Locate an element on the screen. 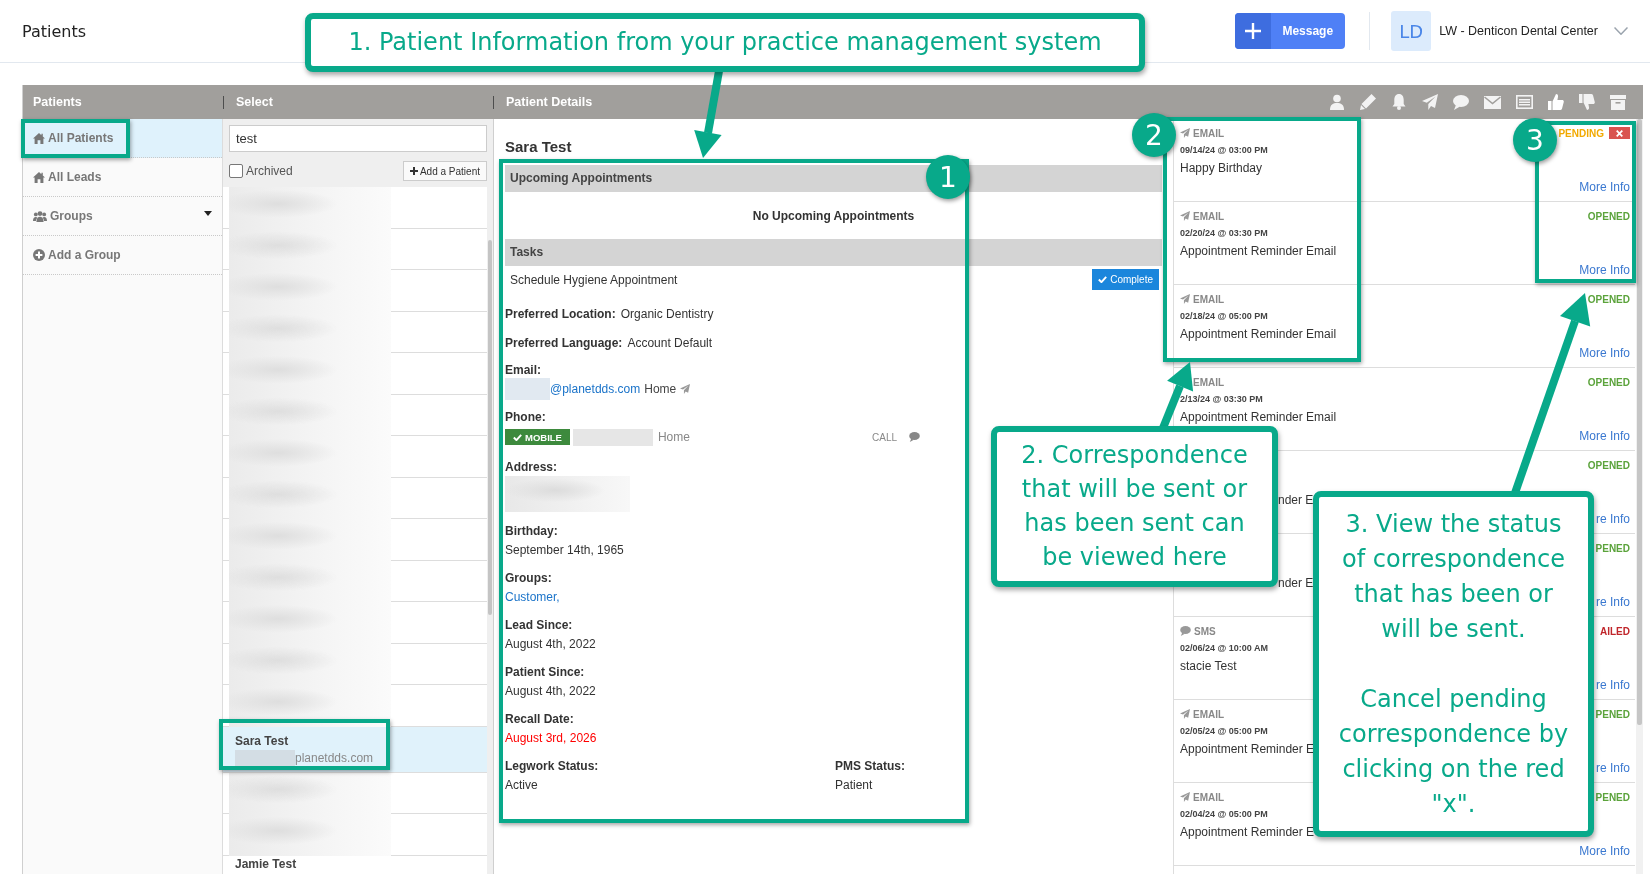 The height and width of the screenshot is (874, 1650). thumbs-up-icon is located at coordinates (1556, 102).